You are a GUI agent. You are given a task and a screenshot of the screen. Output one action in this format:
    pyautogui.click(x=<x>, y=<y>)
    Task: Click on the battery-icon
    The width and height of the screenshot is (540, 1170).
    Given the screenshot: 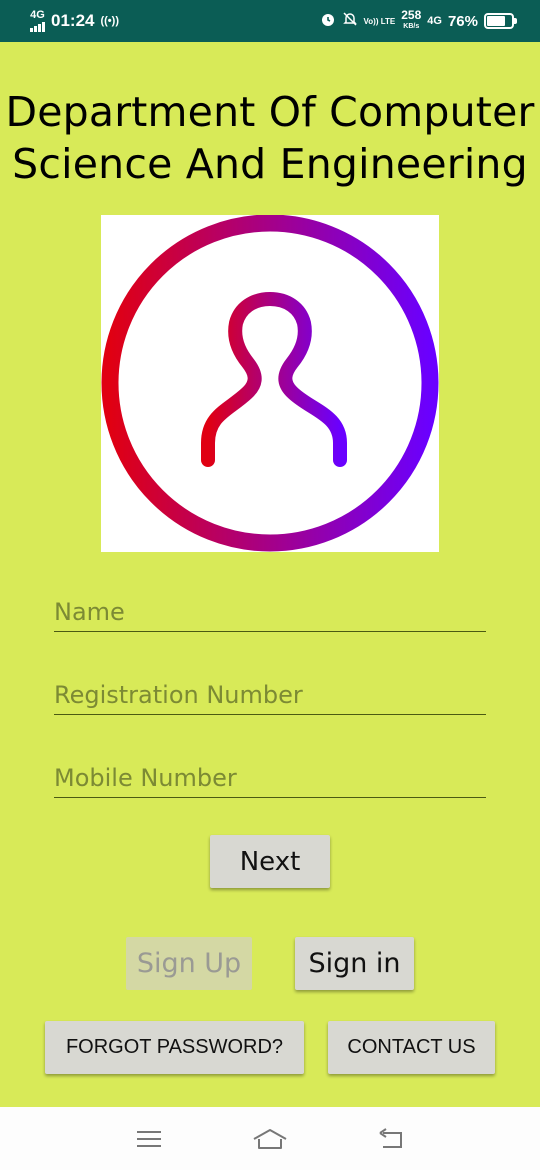 What is the action you would take?
    pyautogui.click(x=500, y=21)
    